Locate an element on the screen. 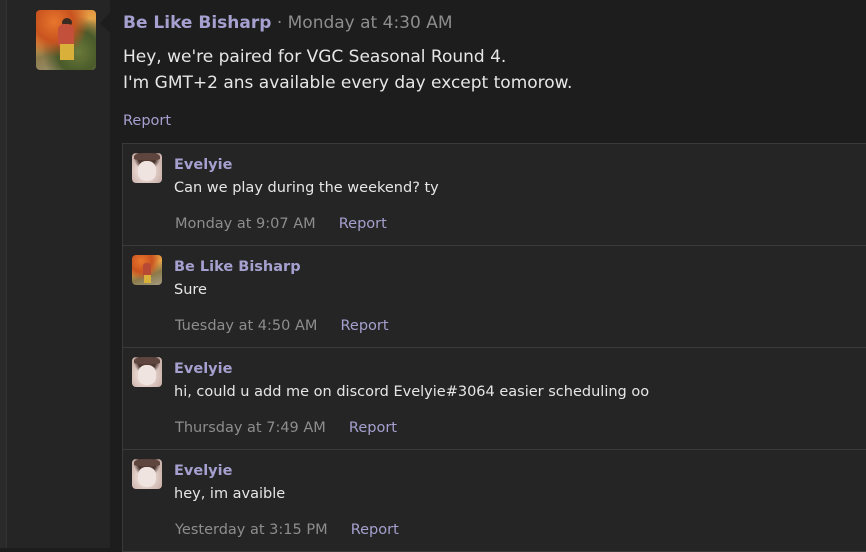  reply-meta: Thursday at 7:49 AM Report is located at coordinates (286, 427).